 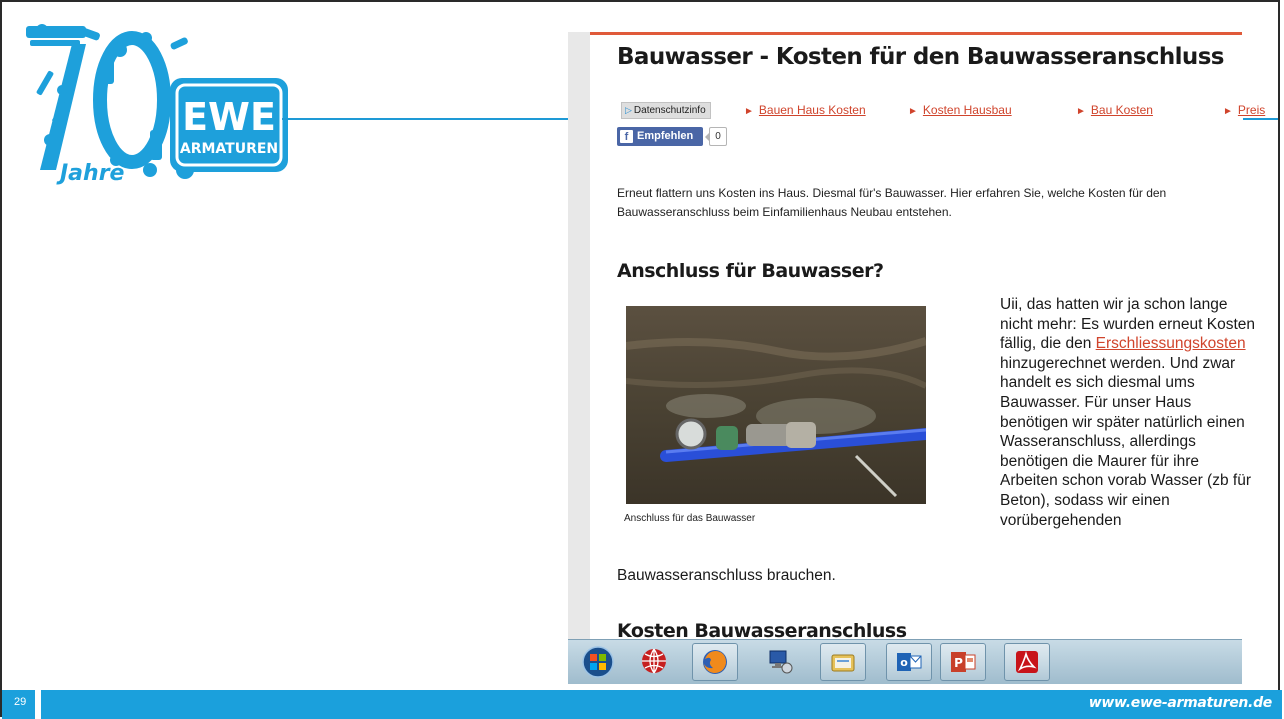 What do you see at coordinates (1121, 110) in the screenshot?
I see `nav-link-label: Bau Kosten` at bounding box center [1121, 110].